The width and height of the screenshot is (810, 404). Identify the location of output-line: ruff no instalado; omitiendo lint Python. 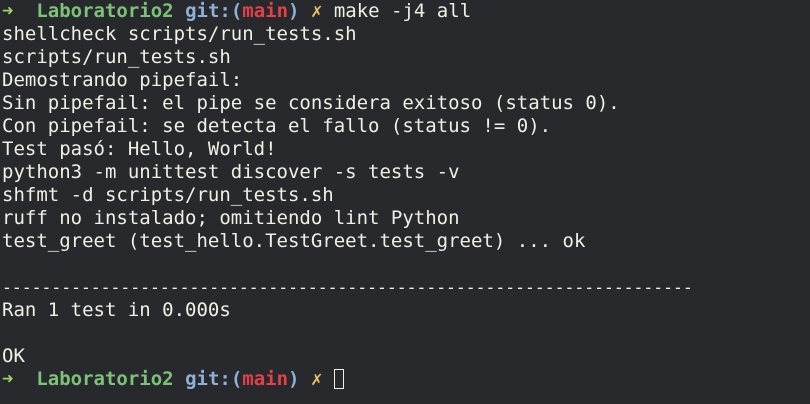
(231, 218).